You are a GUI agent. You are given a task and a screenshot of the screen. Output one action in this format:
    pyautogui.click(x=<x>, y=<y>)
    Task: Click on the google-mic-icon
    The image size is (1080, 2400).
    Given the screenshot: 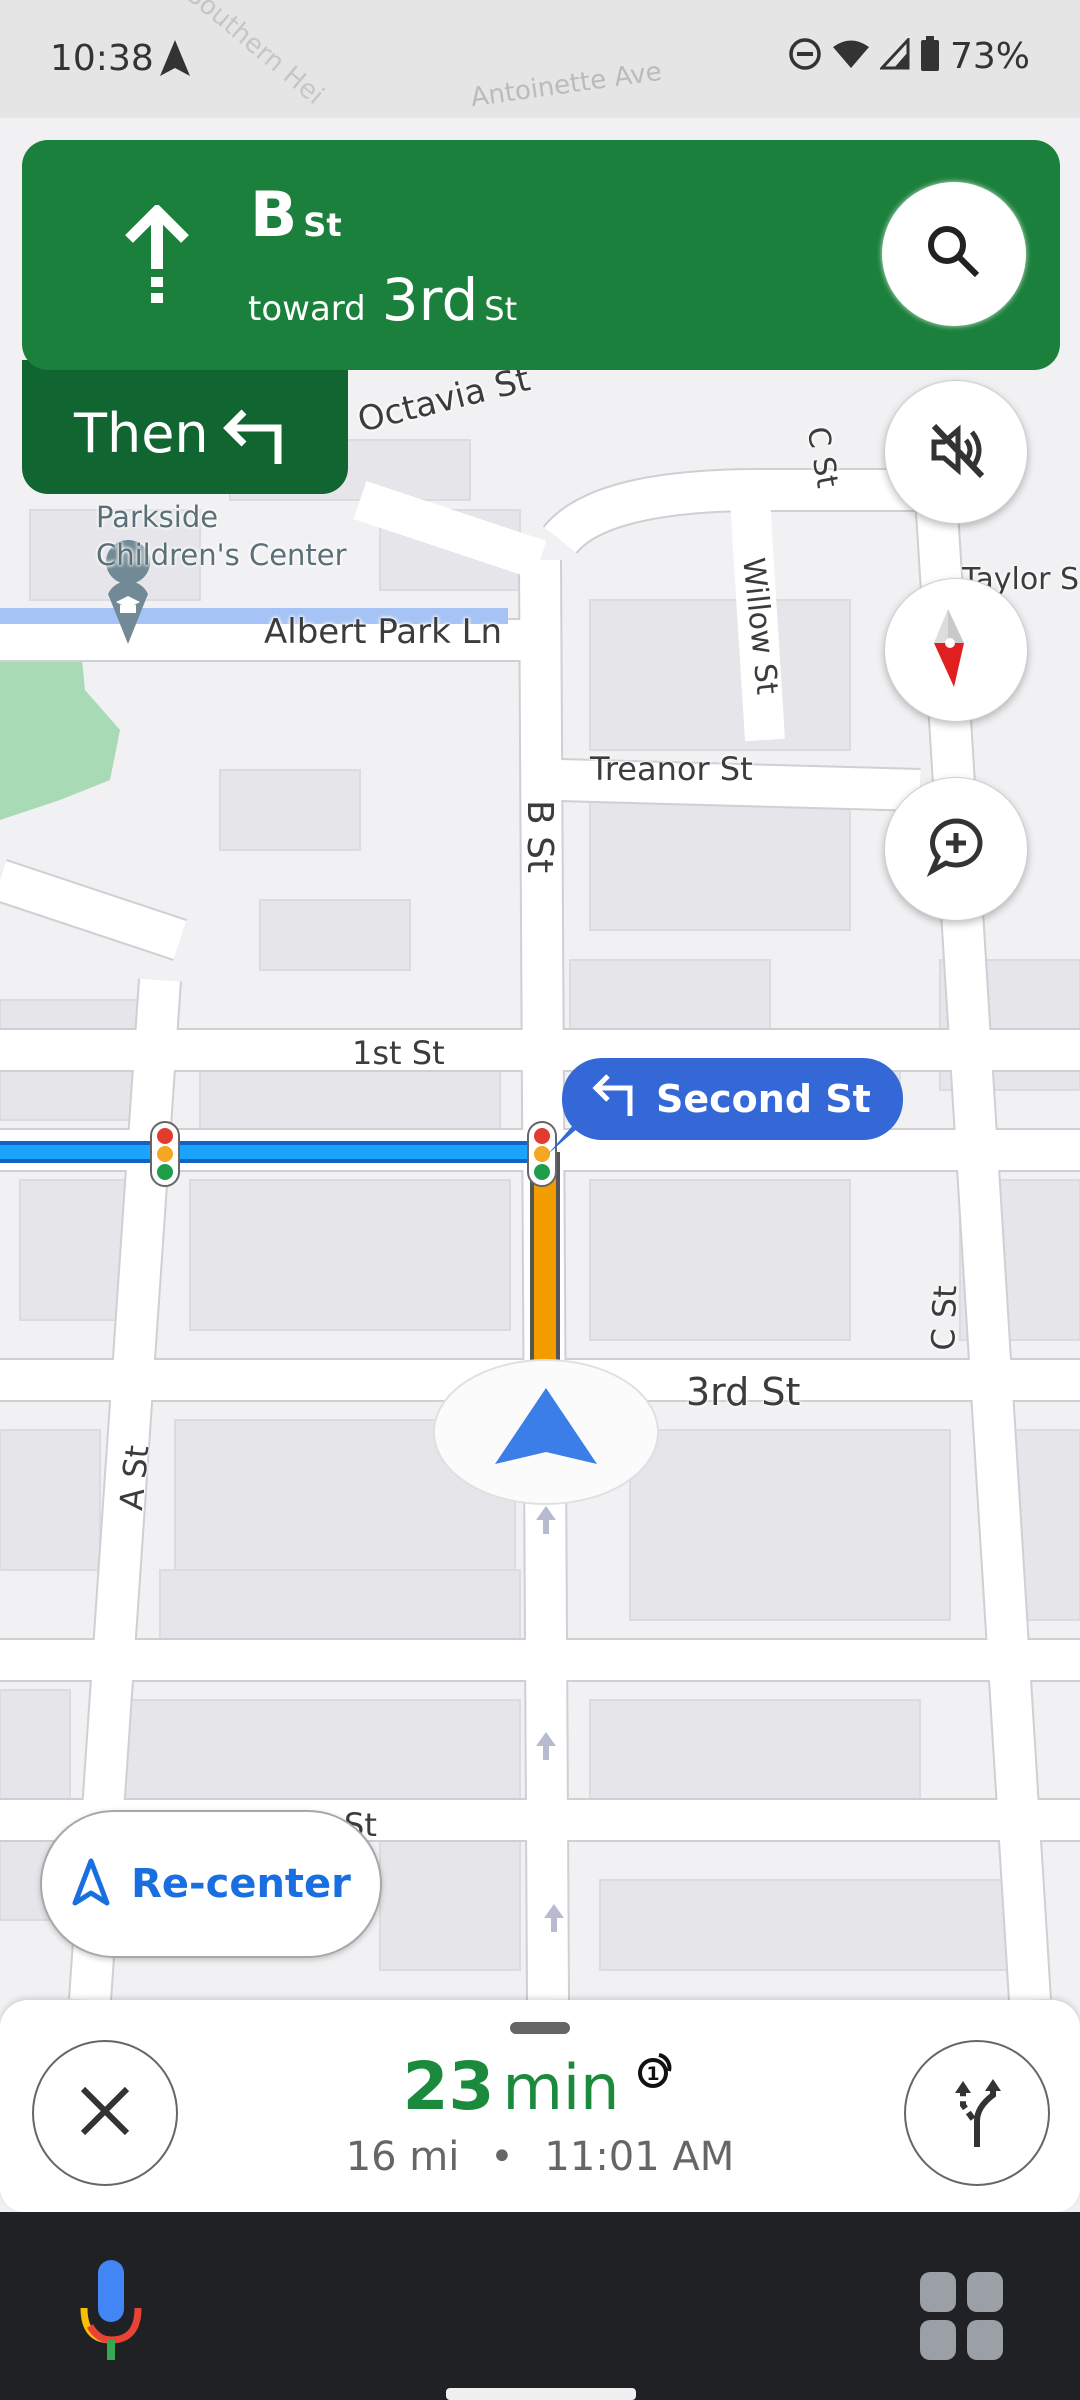 What is the action you would take?
    pyautogui.click(x=111, y=2312)
    